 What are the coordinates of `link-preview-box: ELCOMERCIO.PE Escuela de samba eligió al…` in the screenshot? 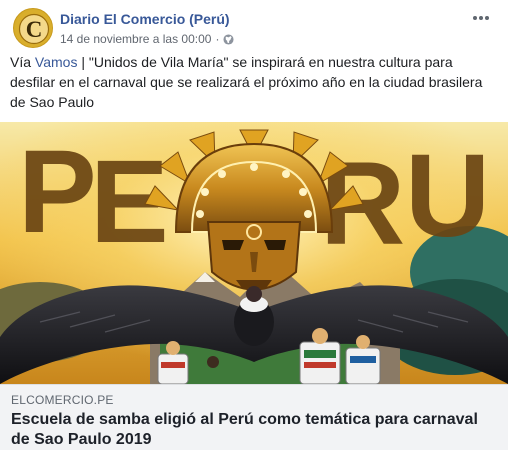 It's located at (254, 417).